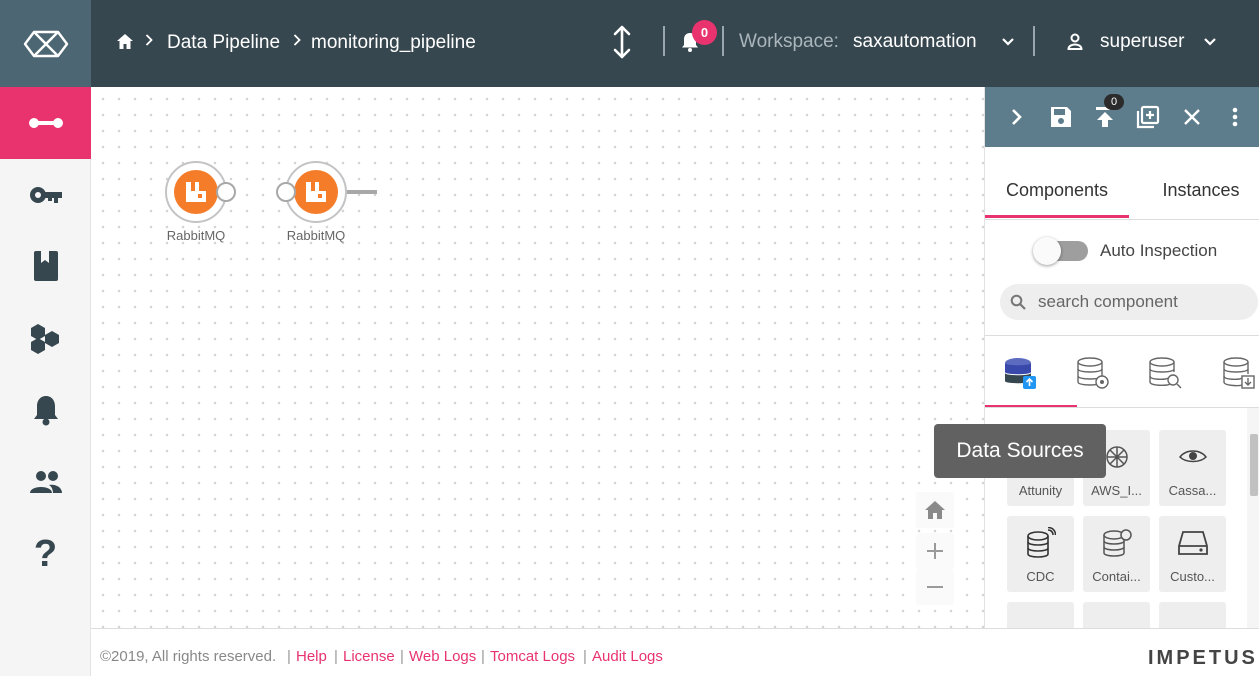 This screenshot has height=676, width=1259. I want to click on cdc-icon, so click(1041, 542).